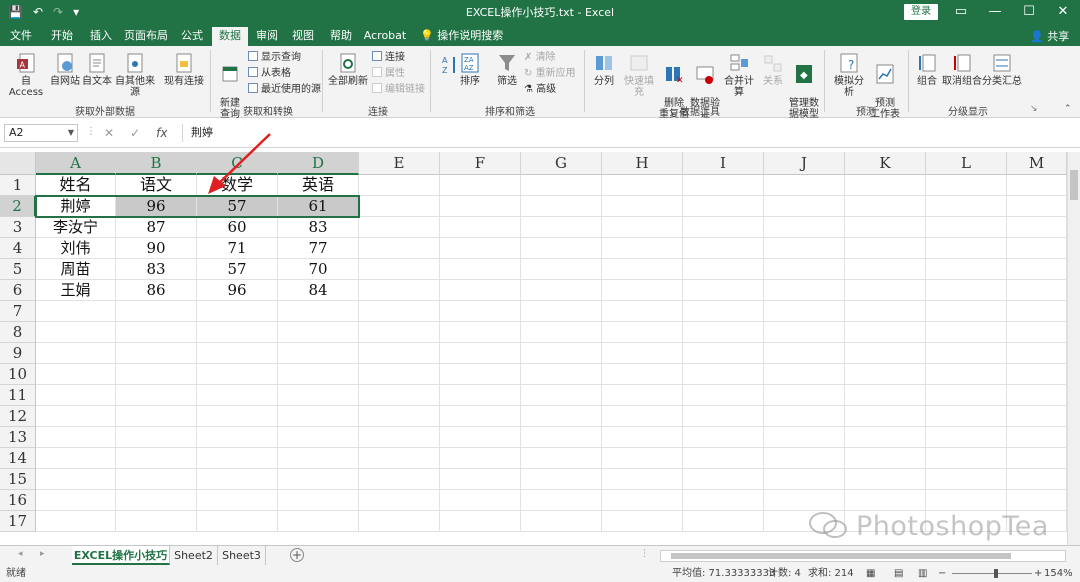 This screenshot has height=582, width=1080. What do you see at coordinates (966, 332) in the screenshot?
I see `cell-l8` at bounding box center [966, 332].